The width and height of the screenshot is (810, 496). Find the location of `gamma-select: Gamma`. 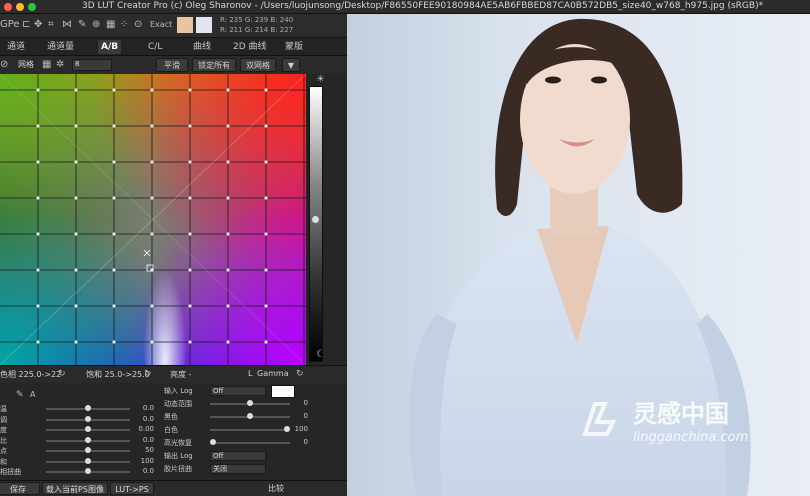

gamma-select: Gamma is located at coordinates (273, 373).